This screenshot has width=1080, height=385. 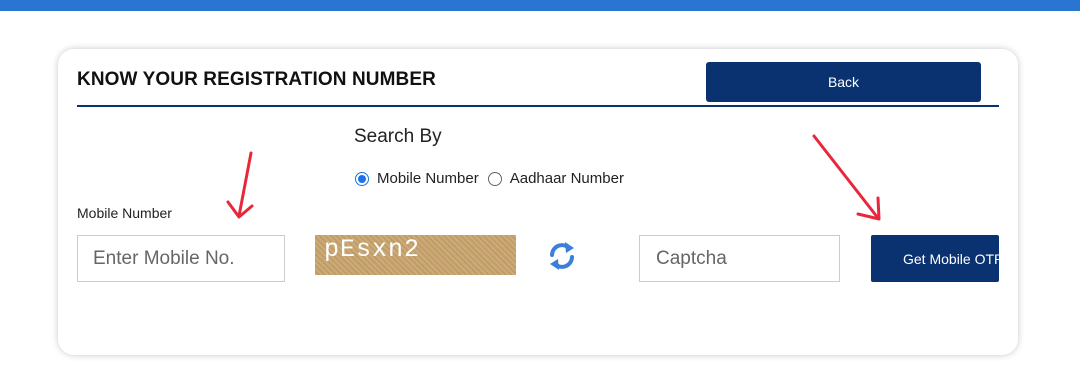 What do you see at coordinates (256, 79) in the screenshot?
I see `page-title: KNOW YOUR REGISTRATION NUMBER` at bounding box center [256, 79].